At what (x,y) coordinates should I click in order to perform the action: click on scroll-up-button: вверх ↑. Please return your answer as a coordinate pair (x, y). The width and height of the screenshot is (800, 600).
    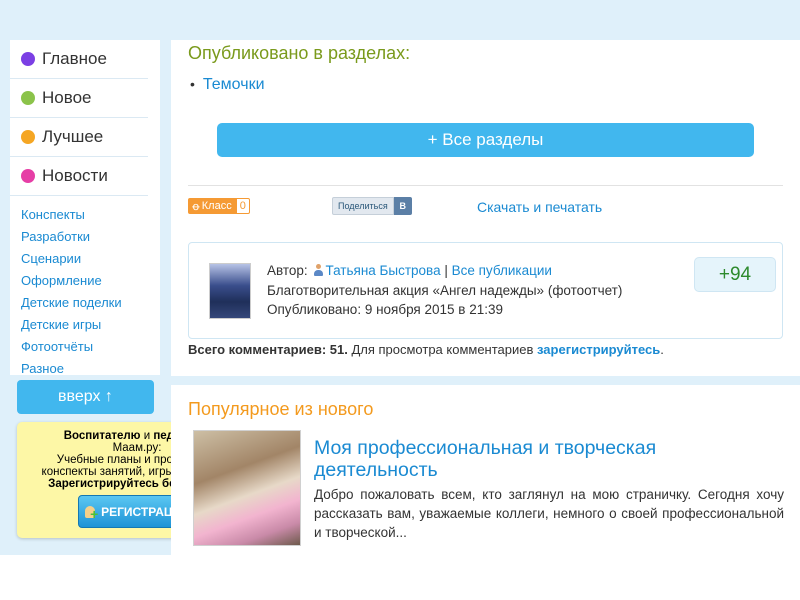
    Looking at the image, I should click on (85, 397).